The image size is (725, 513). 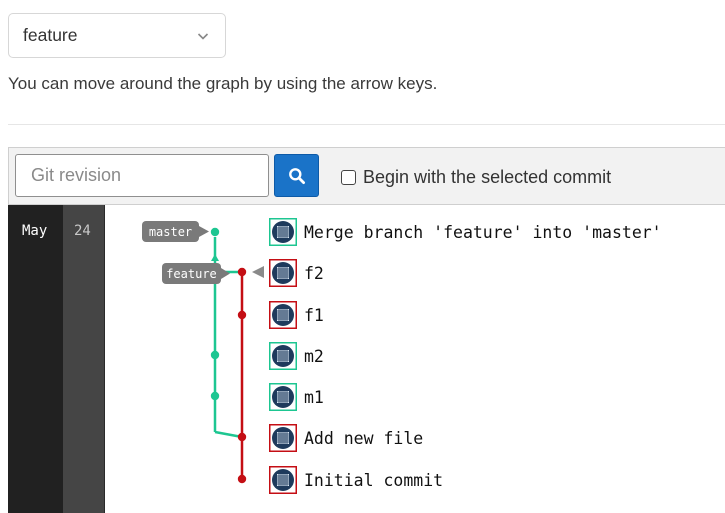 I want to click on commit-row: Add new file, so click(x=346, y=438).